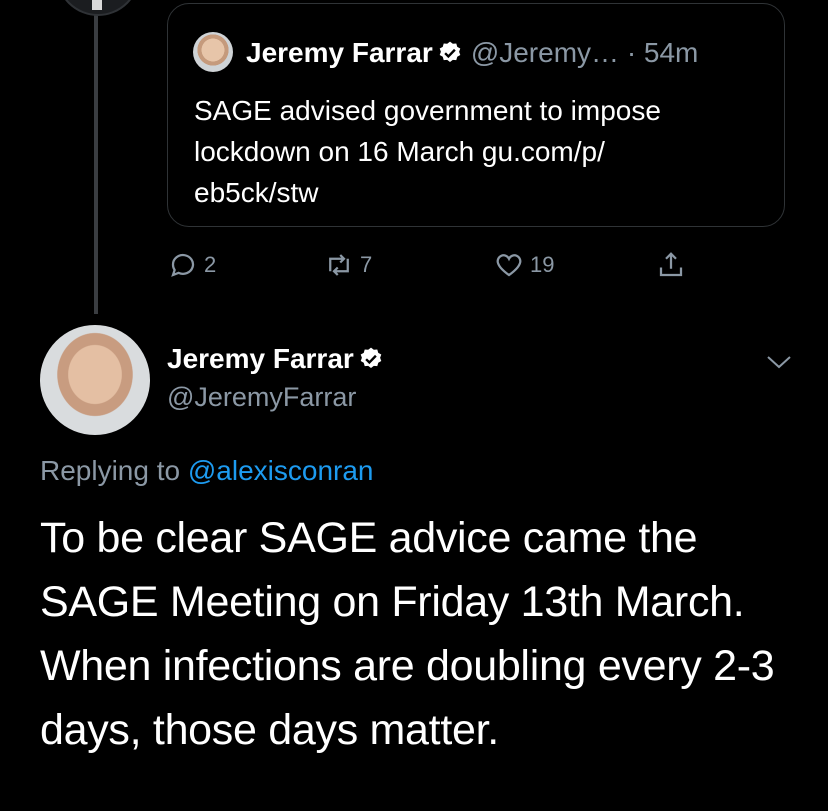  I want to click on reply-button: 2, so click(192, 265).